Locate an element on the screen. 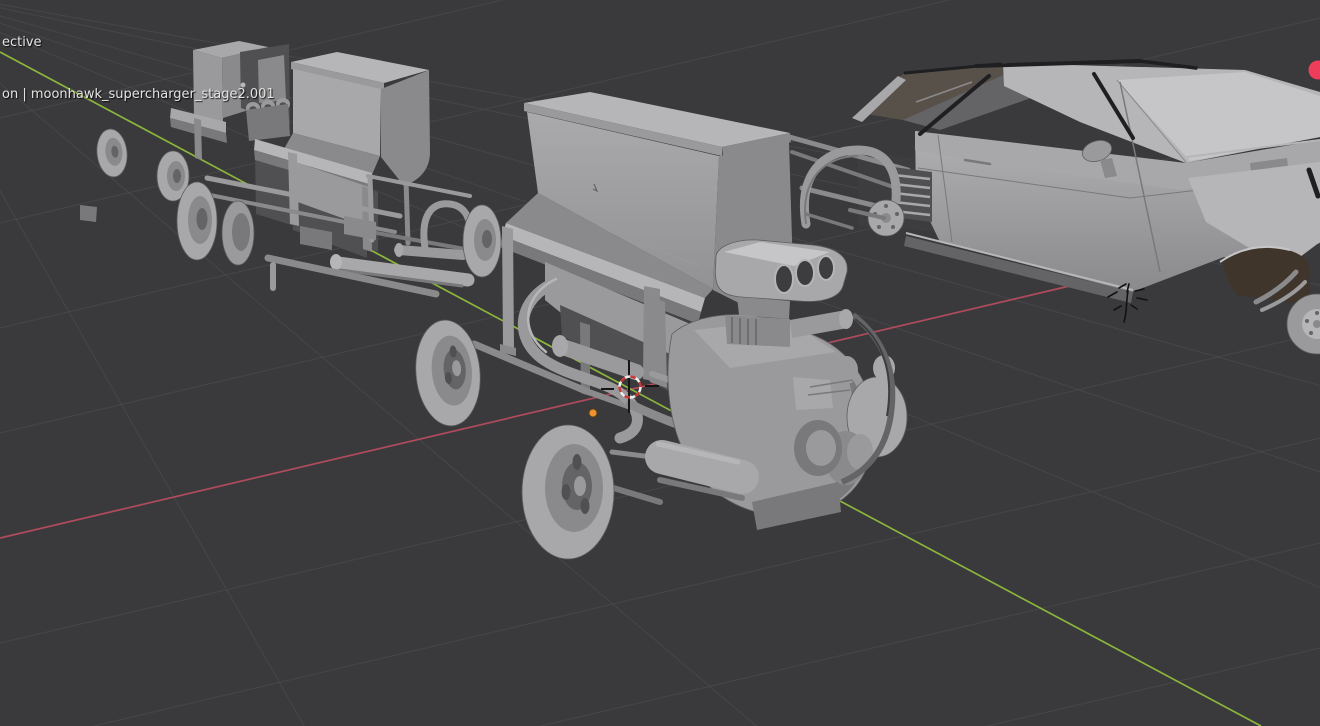 This screenshot has height=726, width=1320. muffler-cap is located at coordinates (560, 346).